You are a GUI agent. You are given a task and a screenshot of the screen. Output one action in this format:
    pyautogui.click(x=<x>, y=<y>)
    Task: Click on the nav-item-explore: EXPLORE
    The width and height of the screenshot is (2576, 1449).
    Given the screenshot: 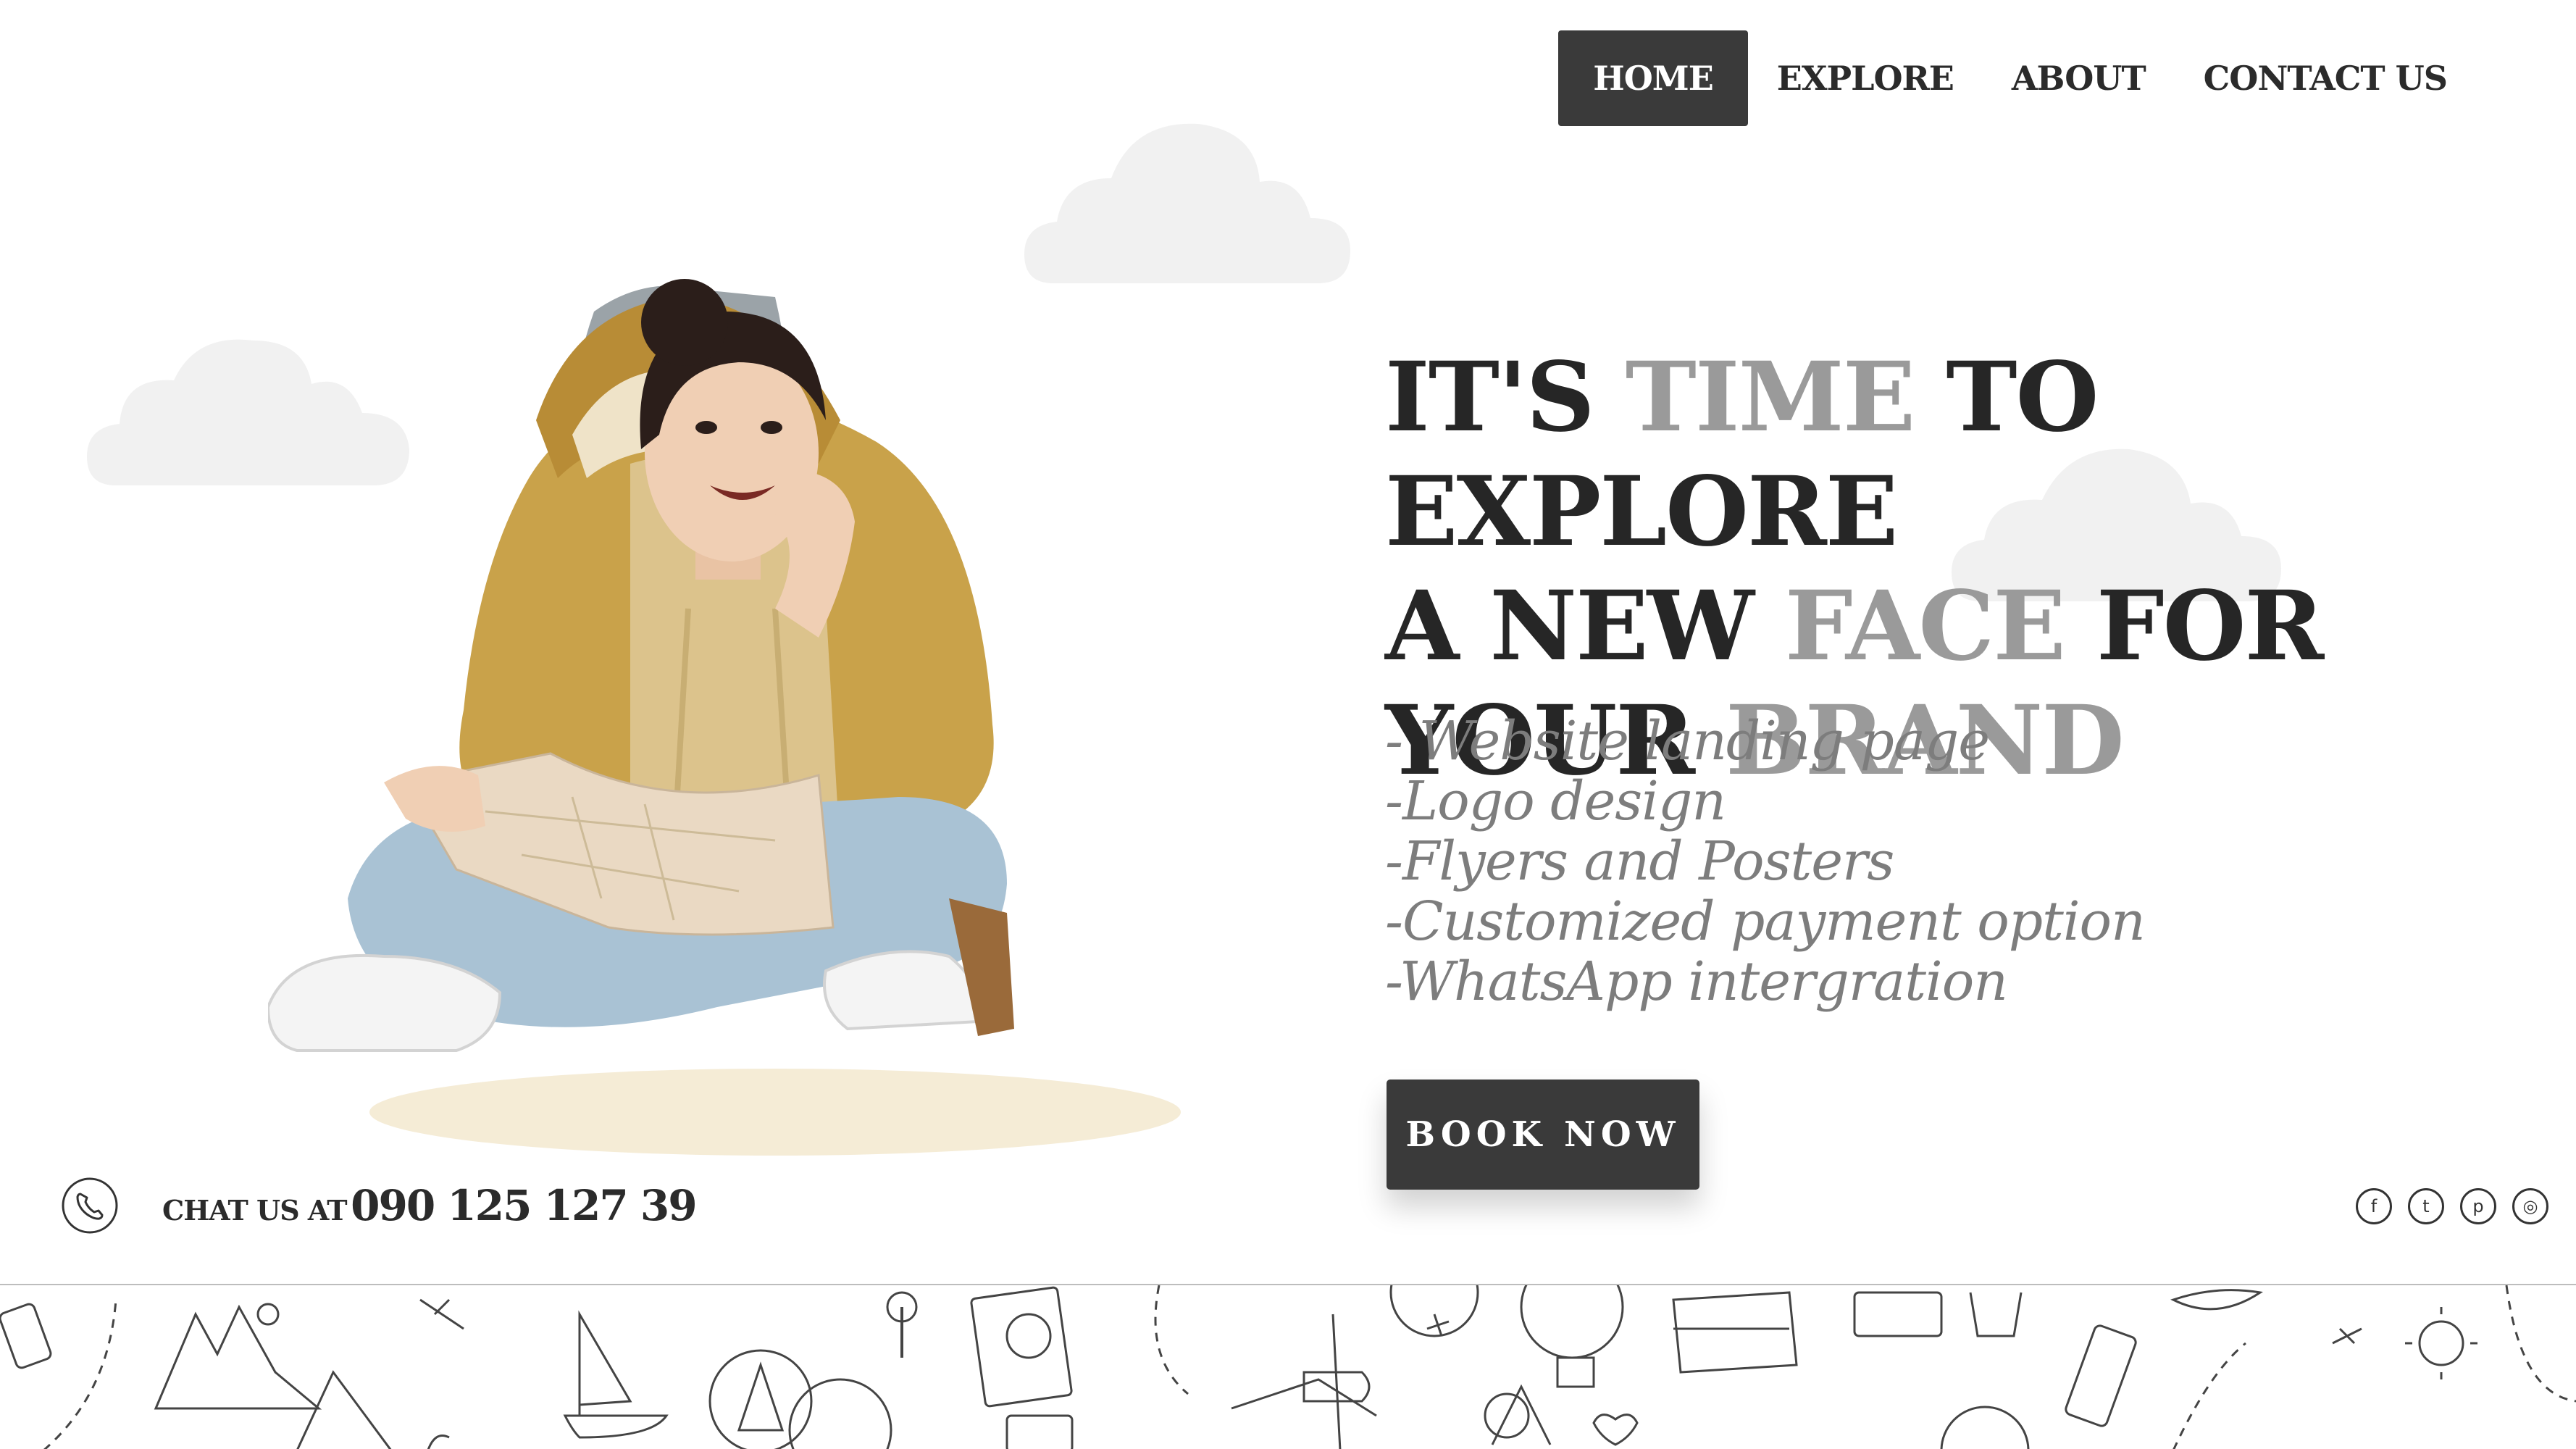 What is the action you would take?
    pyautogui.click(x=1865, y=78)
    